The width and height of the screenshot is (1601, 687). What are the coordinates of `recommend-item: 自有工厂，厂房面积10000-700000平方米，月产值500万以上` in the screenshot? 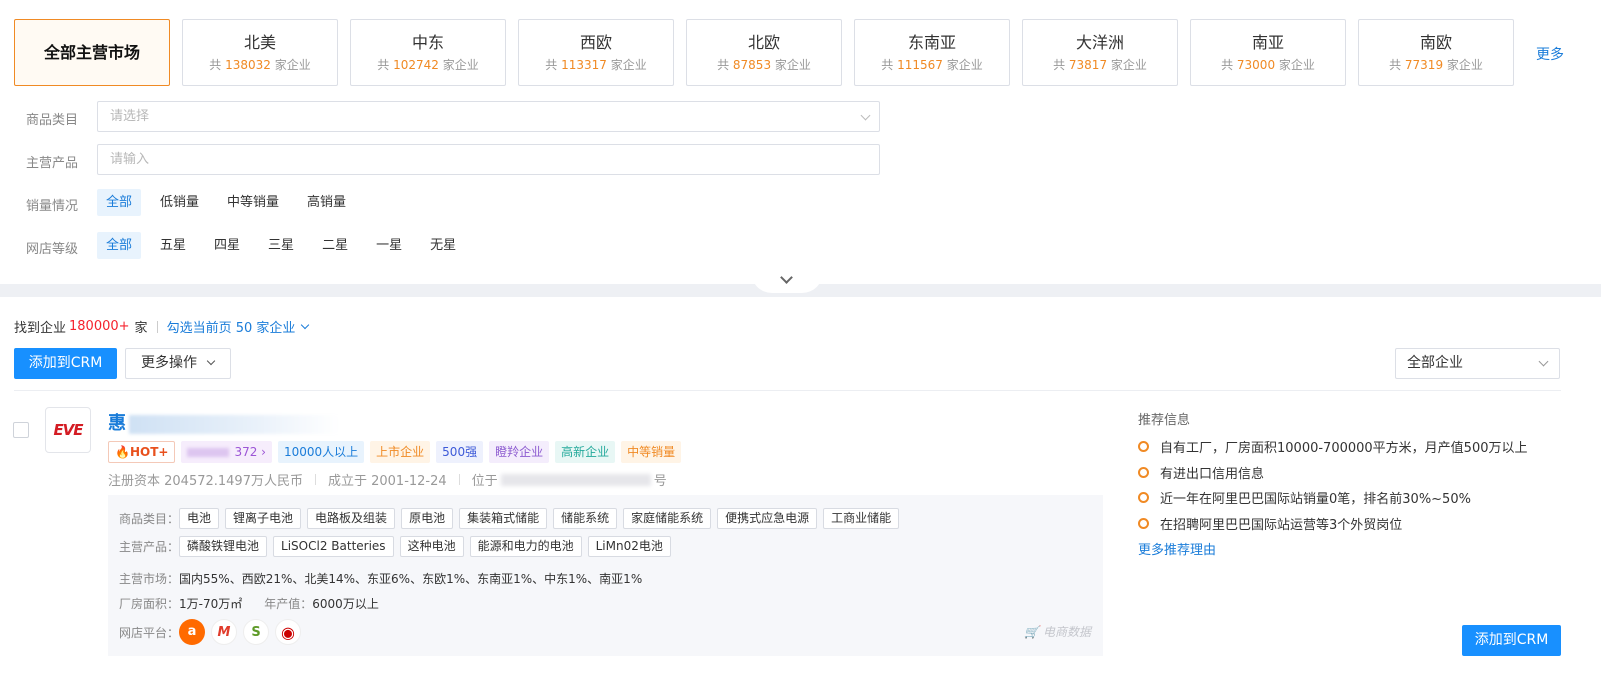 It's located at (1333, 446).